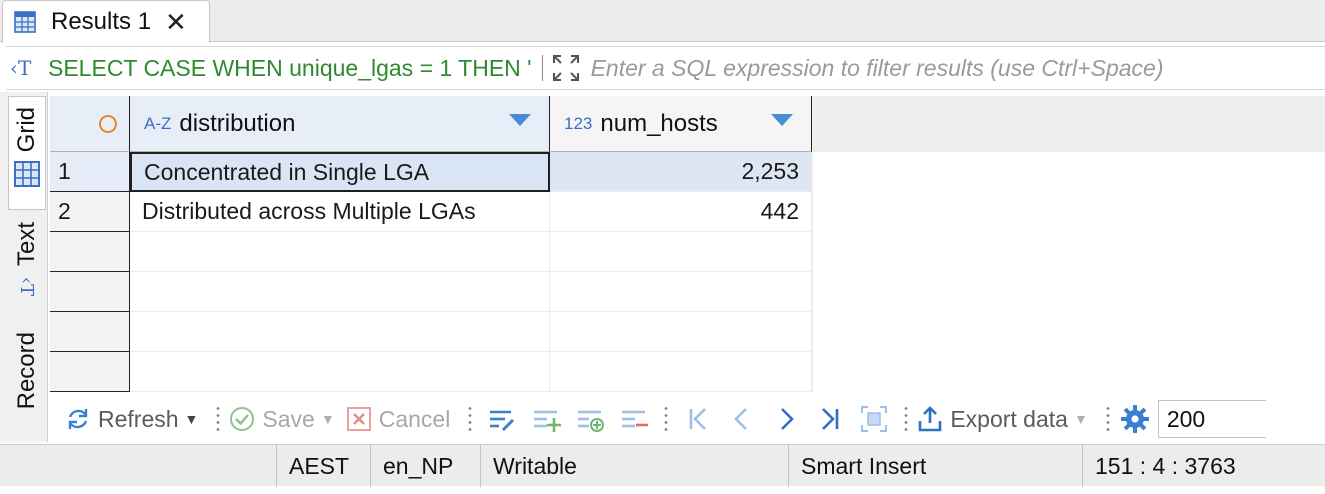  What do you see at coordinates (546, 419) in the screenshot?
I see `add-row-icon` at bounding box center [546, 419].